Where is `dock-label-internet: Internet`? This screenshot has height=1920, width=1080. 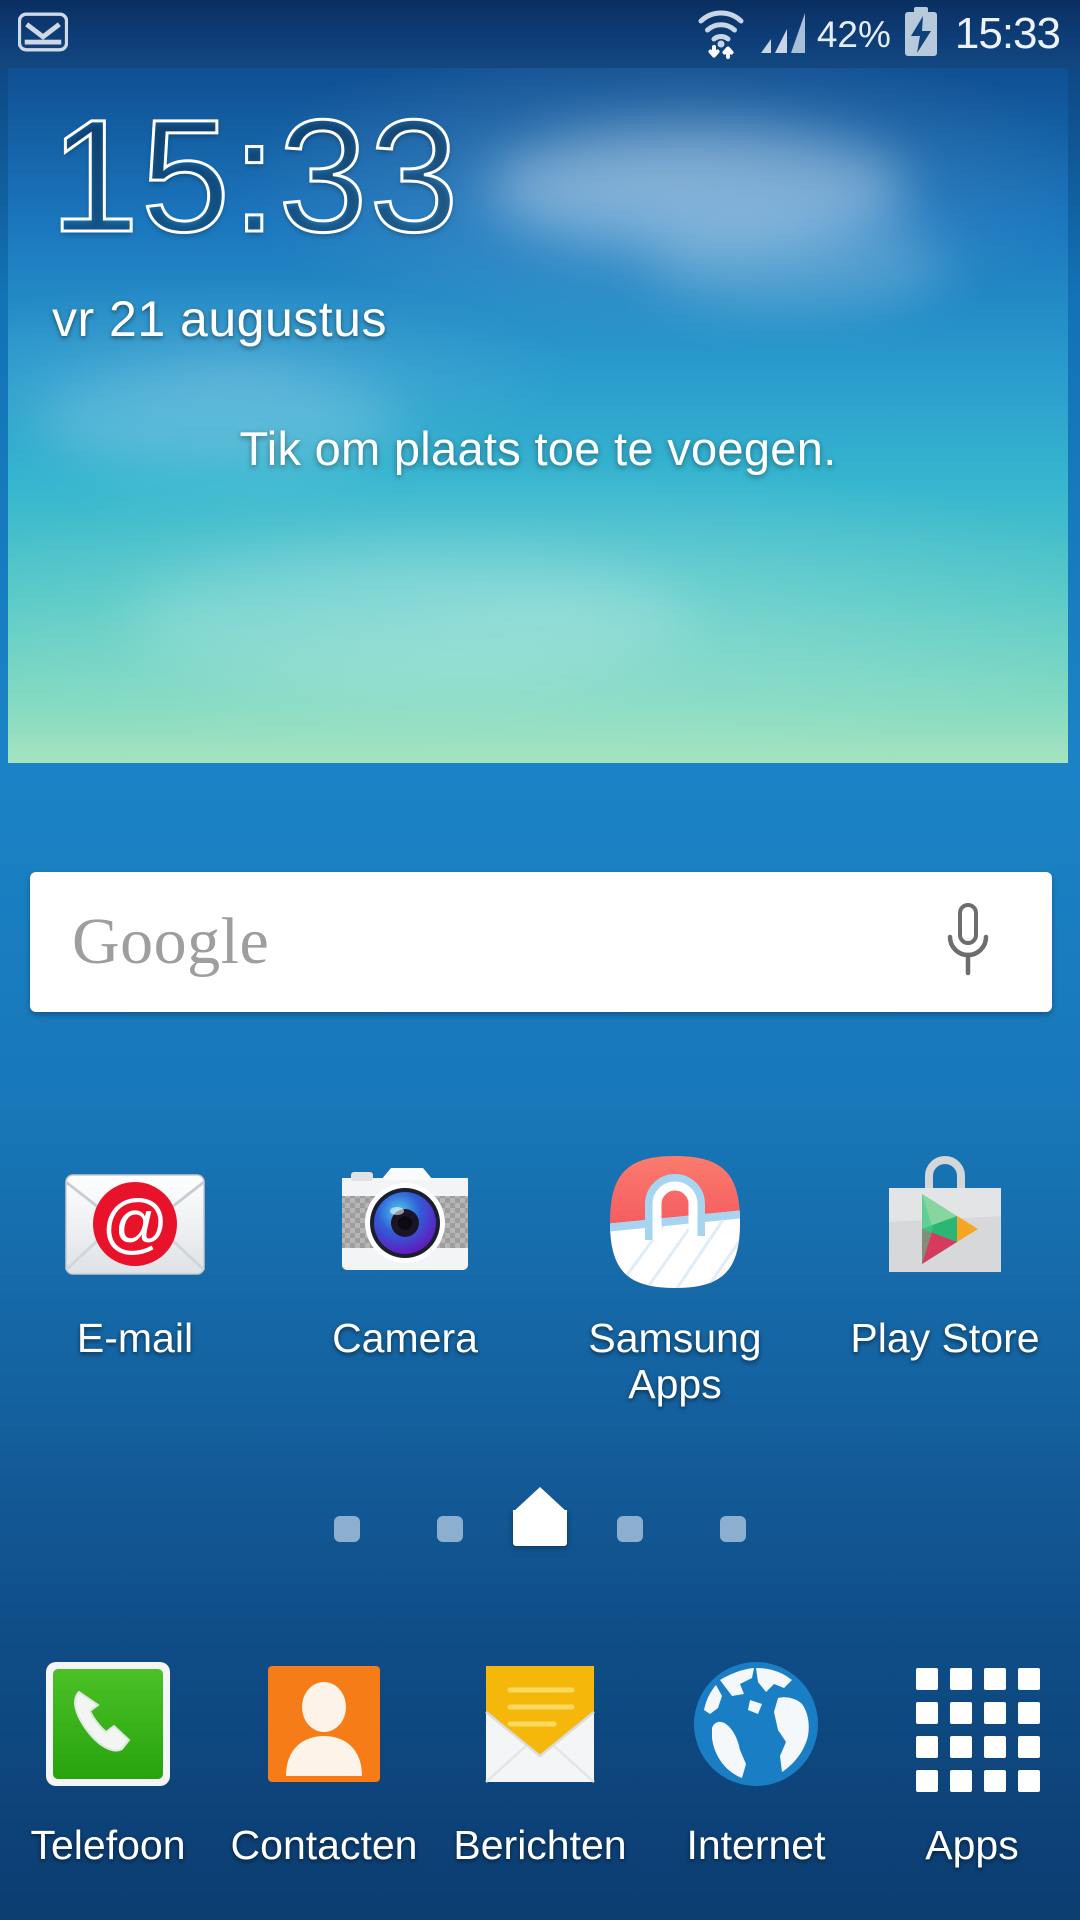
dock-label-internet: Internet is located at coordinates (756, 1845).